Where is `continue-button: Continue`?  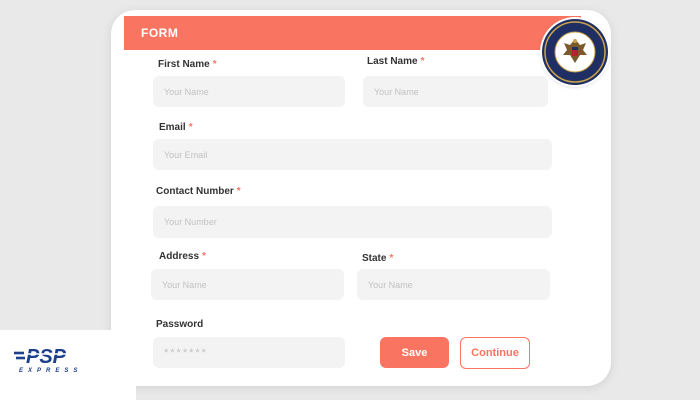 continue-button: Continue is located at coordinates (495, 353).